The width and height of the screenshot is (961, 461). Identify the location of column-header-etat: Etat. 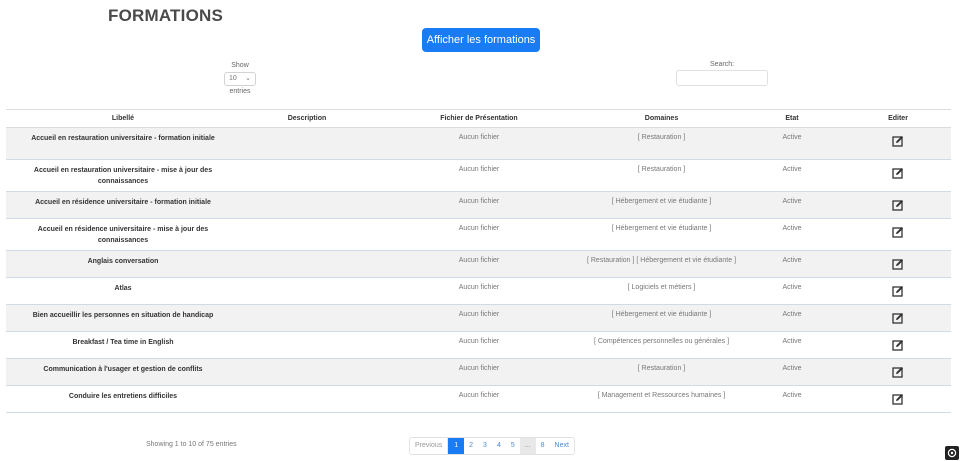
(792, 118).